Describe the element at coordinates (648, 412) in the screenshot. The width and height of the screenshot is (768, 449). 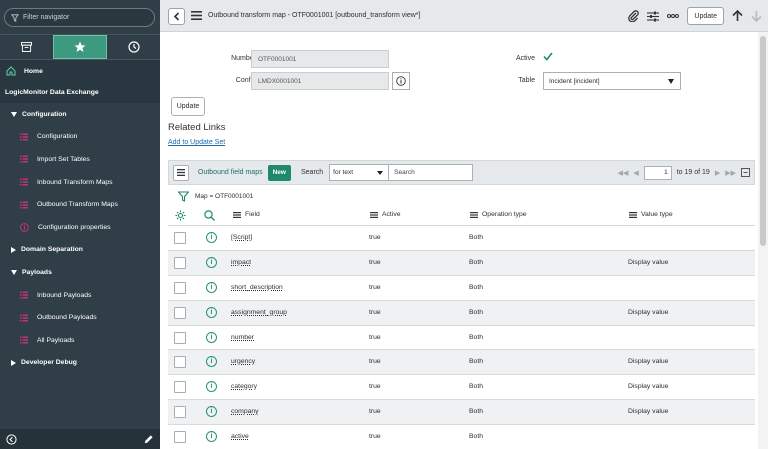
I see `value-type-cell: Display value` at that location.